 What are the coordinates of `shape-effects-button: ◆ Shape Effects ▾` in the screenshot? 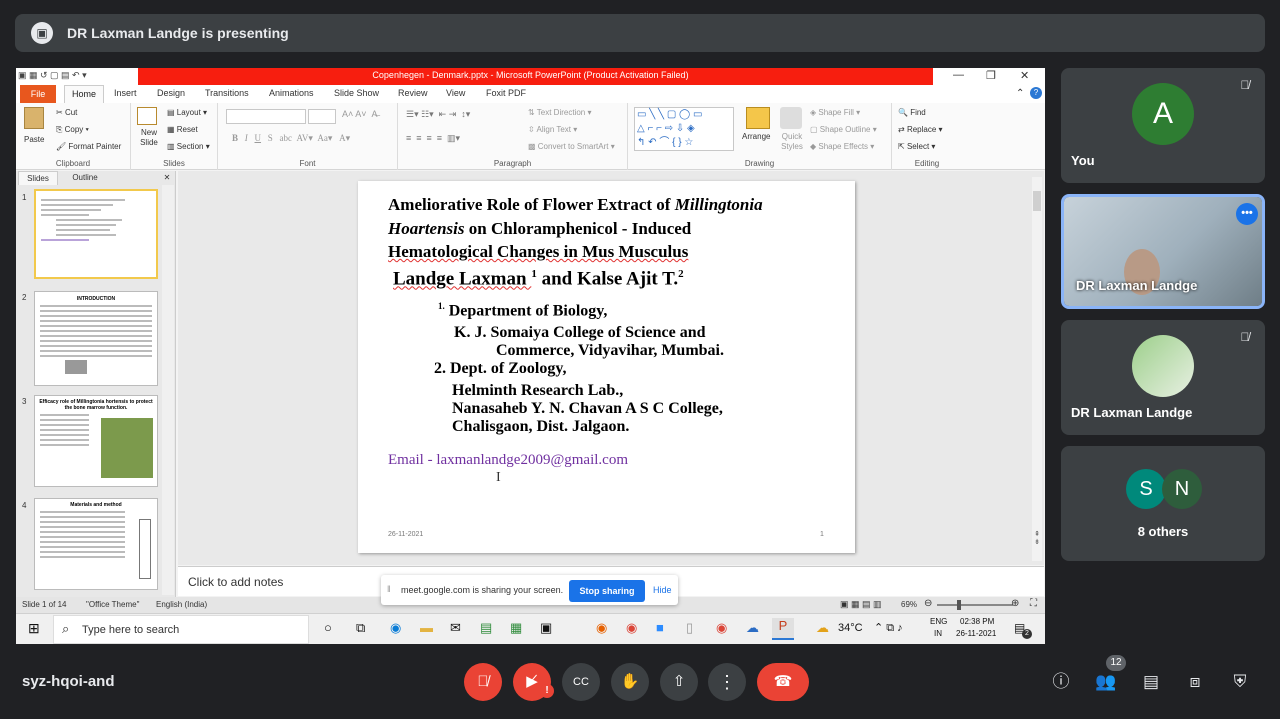 It's located at (842, 146).